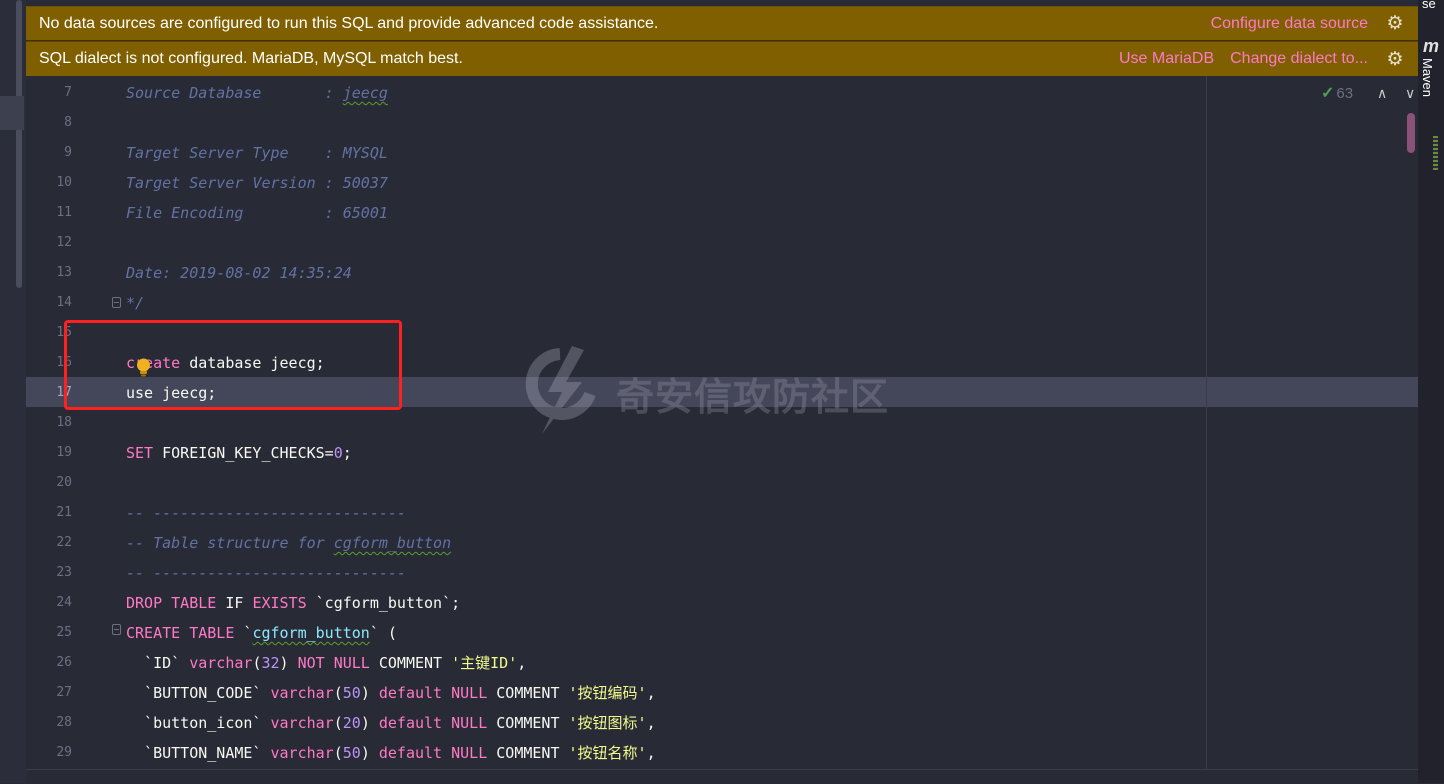 This screenshot has width=1444, height=784. What do you see at coordinates (257, 183) in the screenshot?
I see `line-content: Target Server Version : 50037` at bounding box center [257, 183].